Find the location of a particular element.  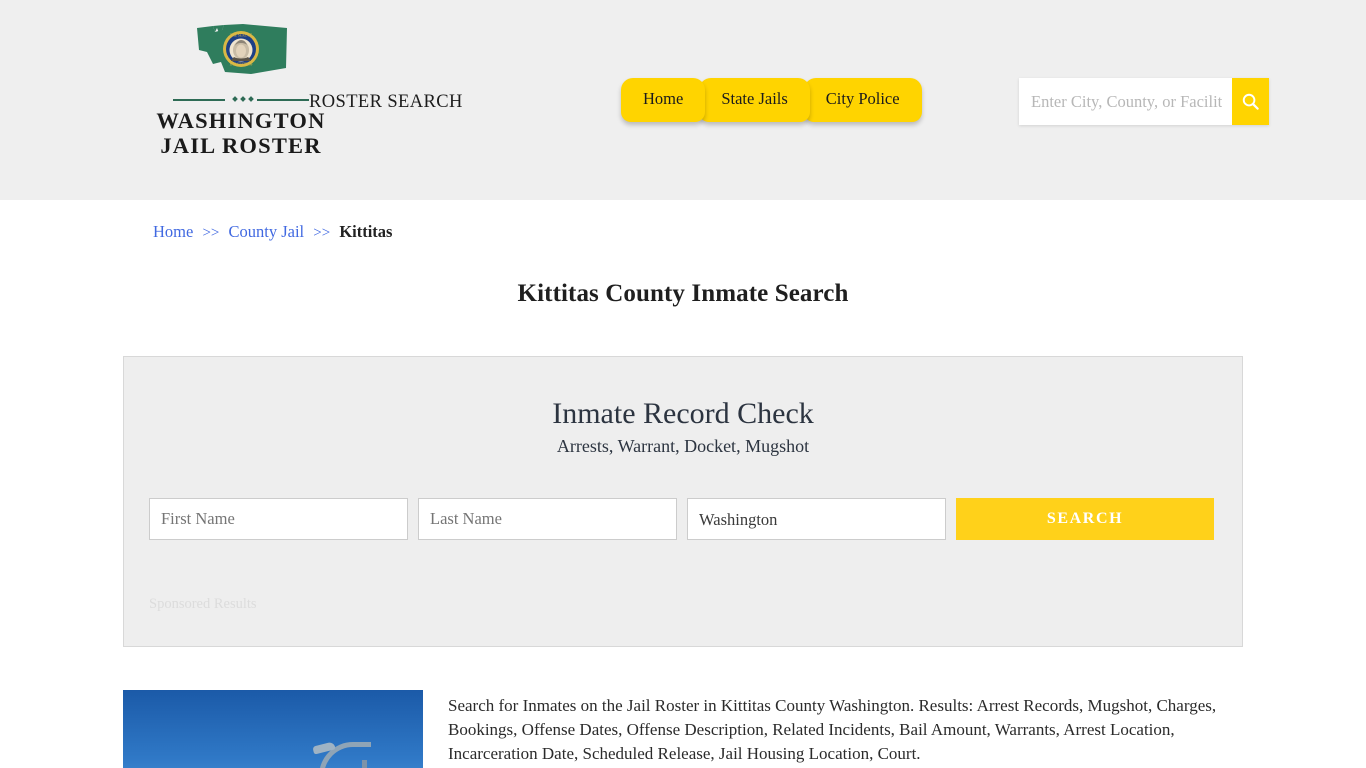

last-name-input is located at coordinates (547, 519).